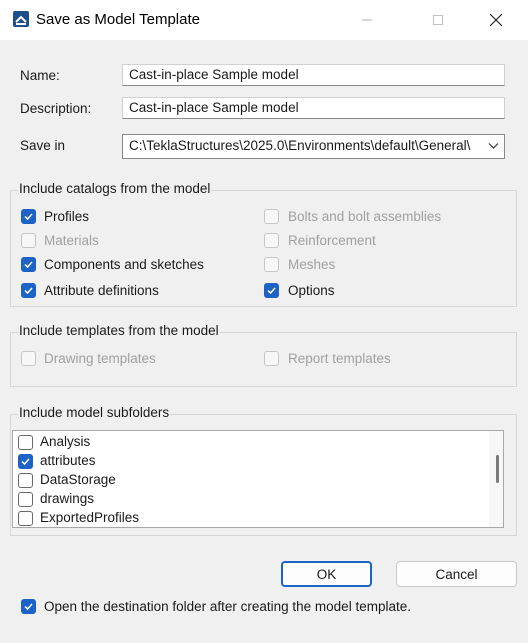  Describe the element at coordinates (78, 479) in the screenshot. I see `list-item-label: DataStorage` at that location.